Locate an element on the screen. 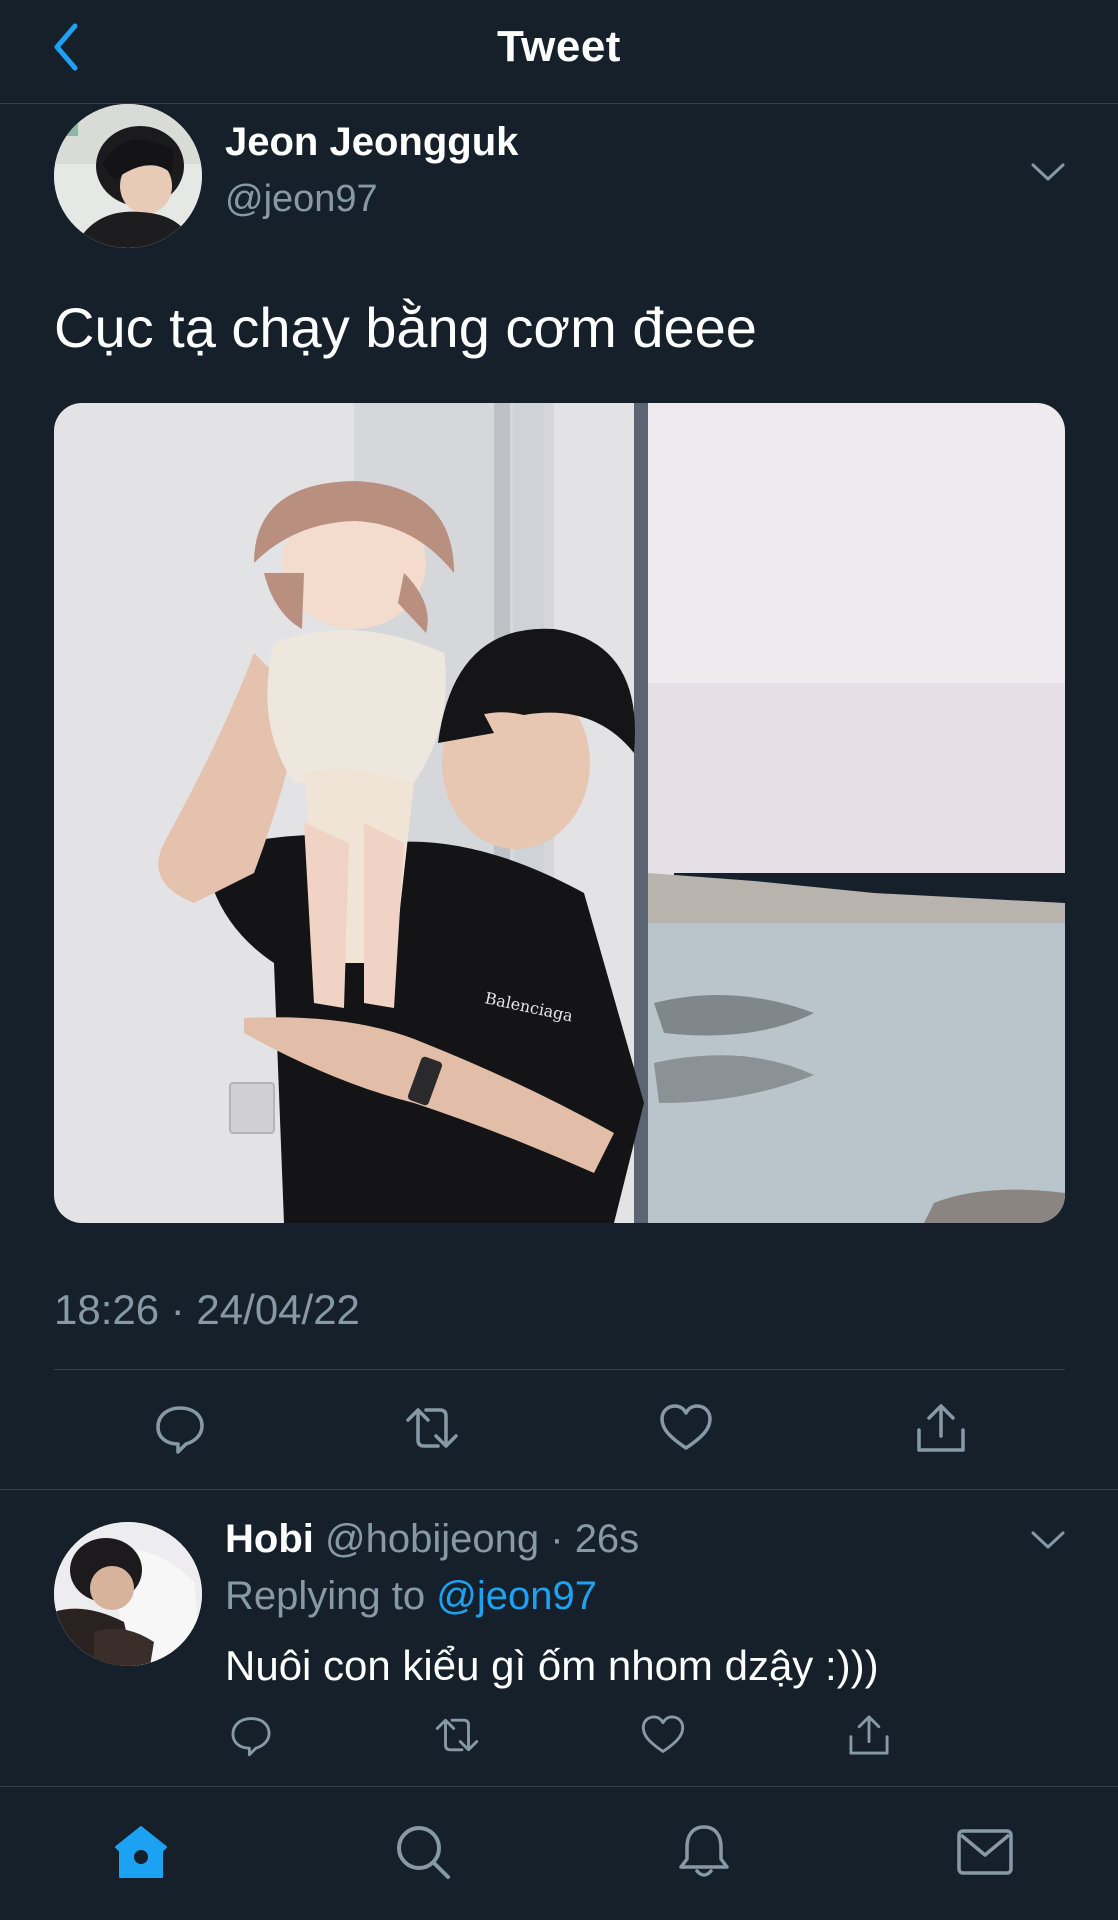 The height and width of the screenshot is (1920, 1118). reply-text: Nuôi con kiểu gì ốm nhom dzậy :))) is located at coordinates (552, 1665).